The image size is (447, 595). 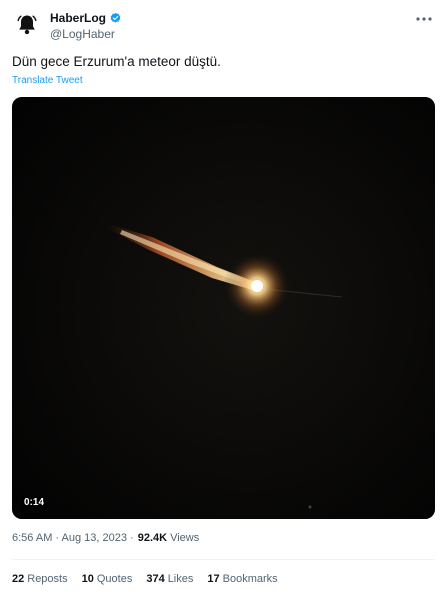 What do you see at coordinates (87, 579) in the screenshot?
I see `stat-count: 10` at bounding box center [87, 579].